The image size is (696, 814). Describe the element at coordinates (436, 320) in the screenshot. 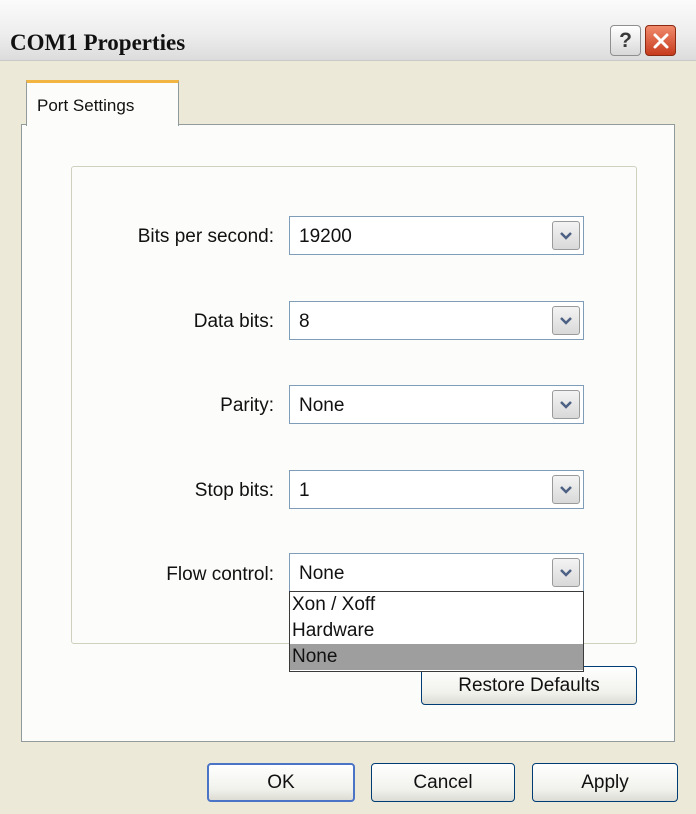

I see `data-bits-select: 8` at that location.